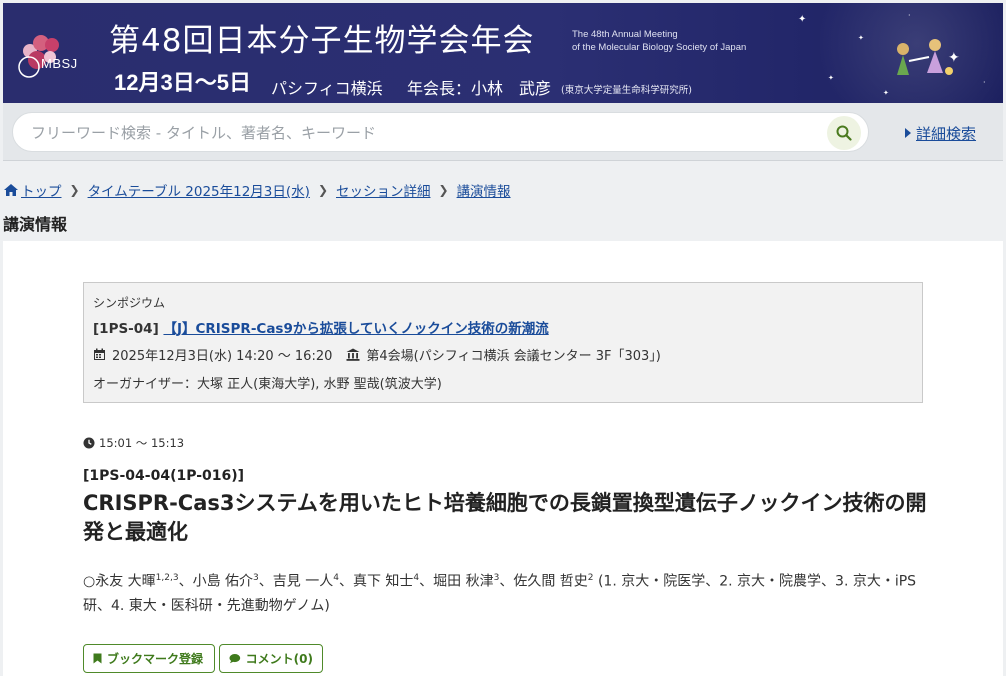  What do you see at coordinates (97, 658) in the screenshot?
I see `bookmark-icon` at bounding box center [97, 658].